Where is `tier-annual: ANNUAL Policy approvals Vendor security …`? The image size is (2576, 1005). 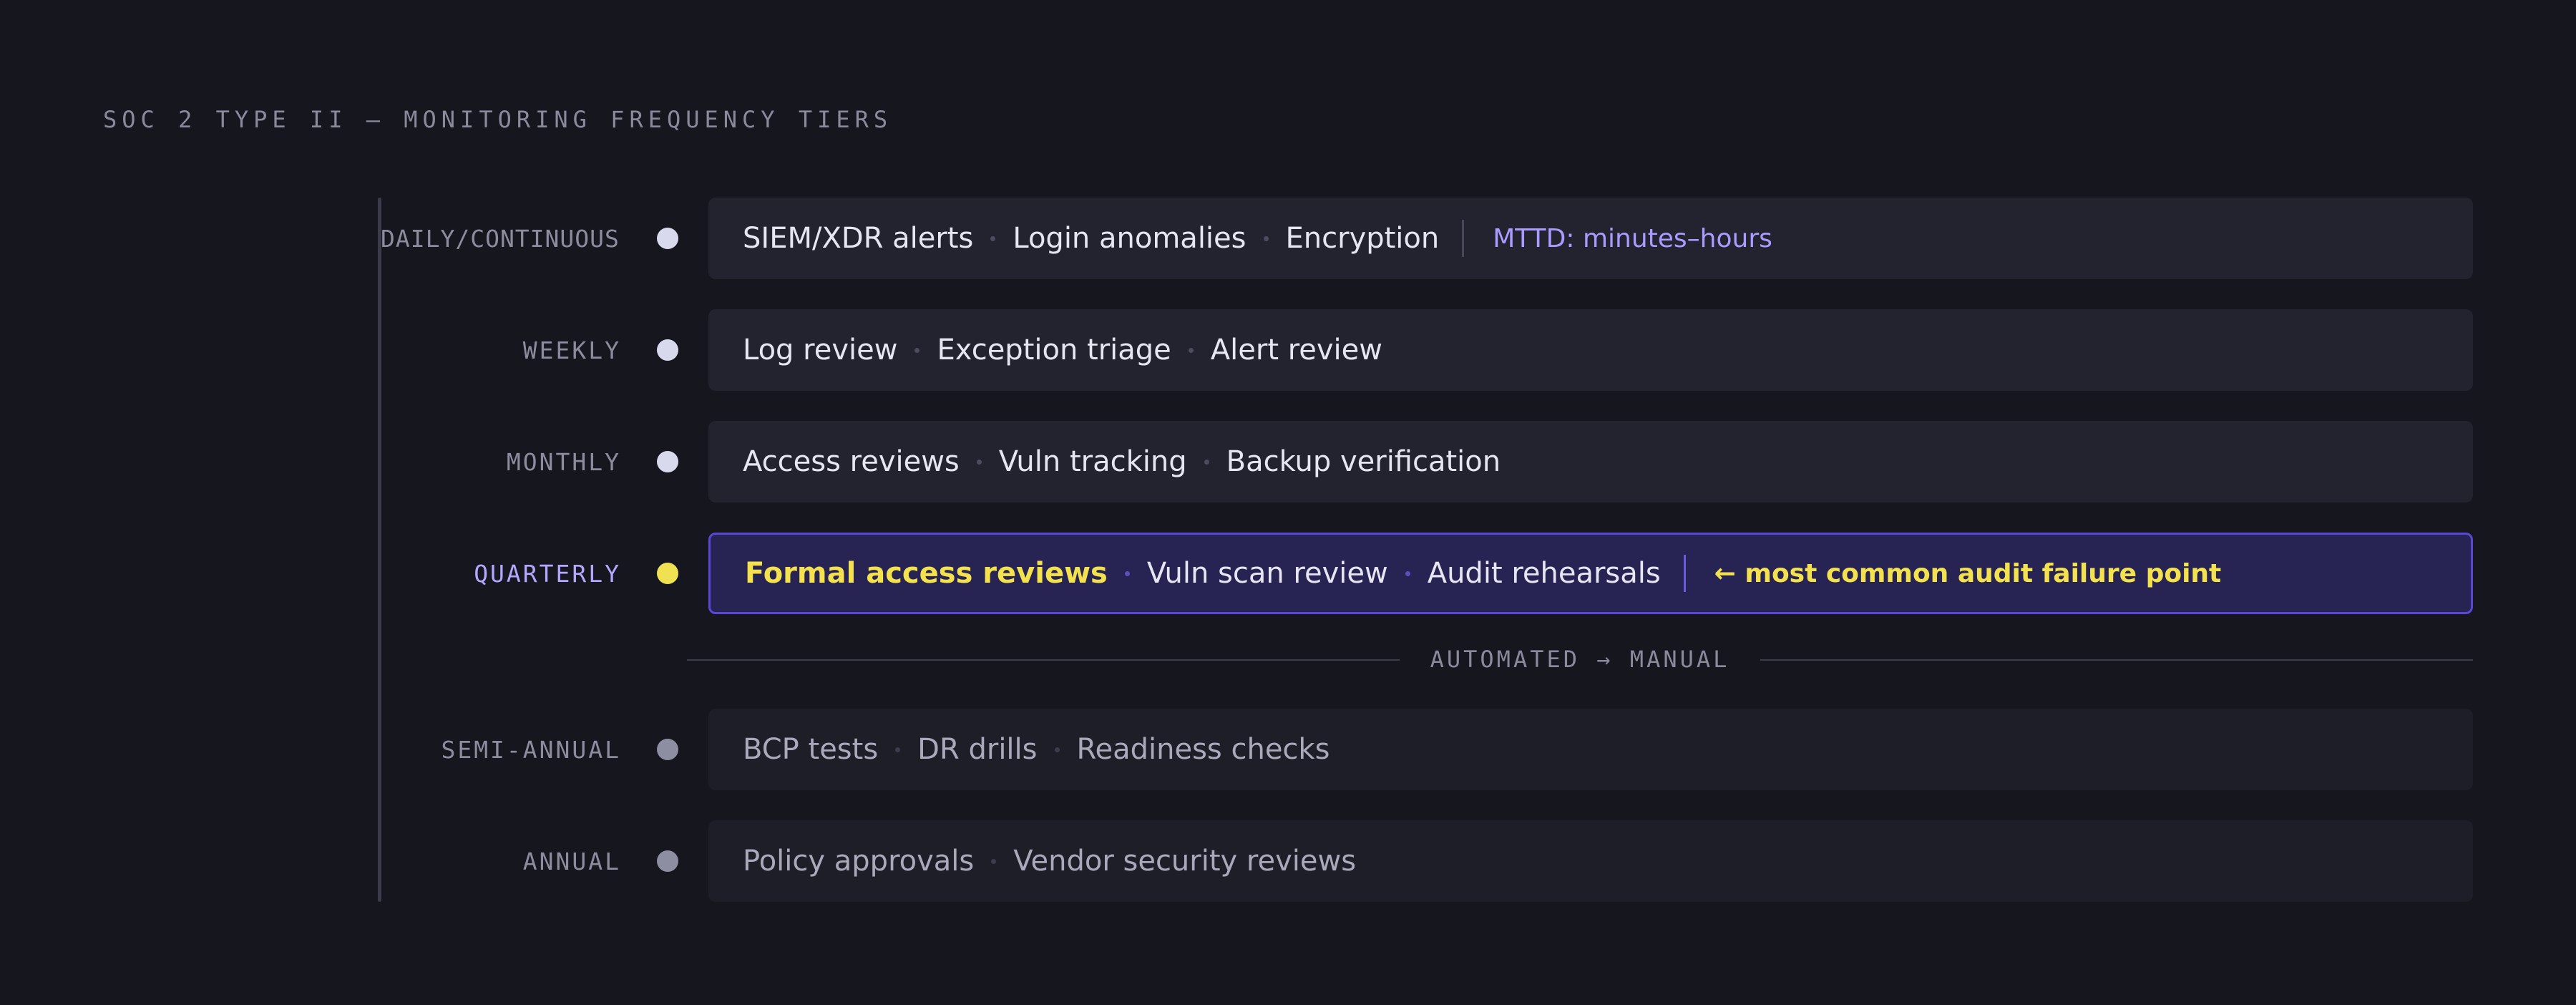 tier-annual: ANNUAL Policy approvals Vendor security … is located at coordinates (1288, 861).